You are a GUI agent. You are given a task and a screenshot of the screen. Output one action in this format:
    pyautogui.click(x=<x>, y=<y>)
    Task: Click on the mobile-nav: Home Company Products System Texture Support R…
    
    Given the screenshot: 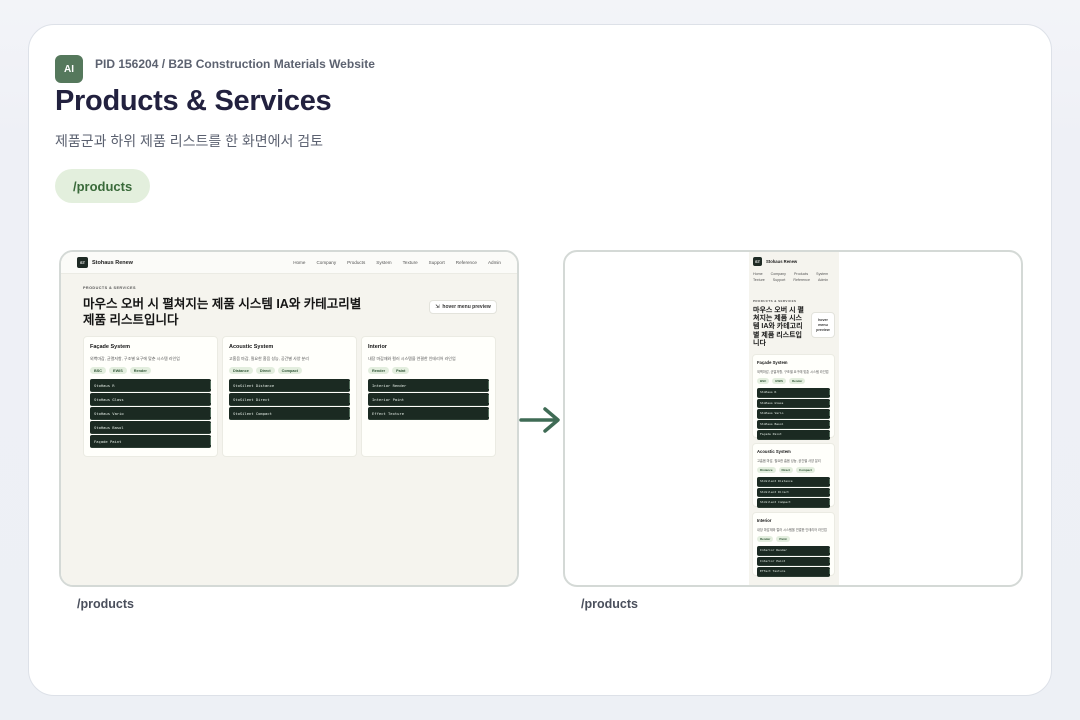 What is the action you would take?
    pyautogui.click(x=794, y=277)
    